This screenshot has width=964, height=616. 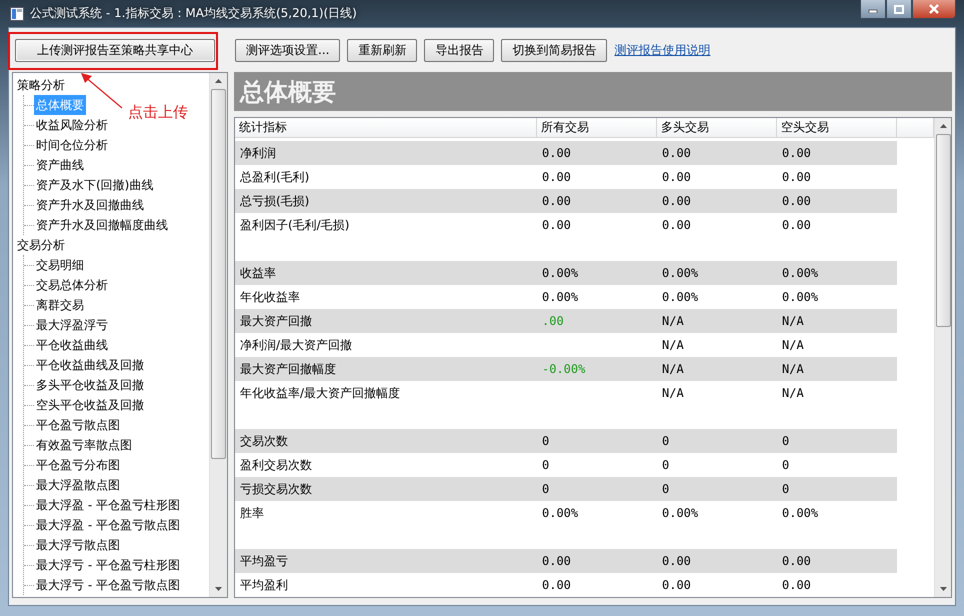 What do you see at coordinates (275, 201) in the screenshot?
I see `table-cell: 总亏损(毛损)` at bounding box center [275, 201].